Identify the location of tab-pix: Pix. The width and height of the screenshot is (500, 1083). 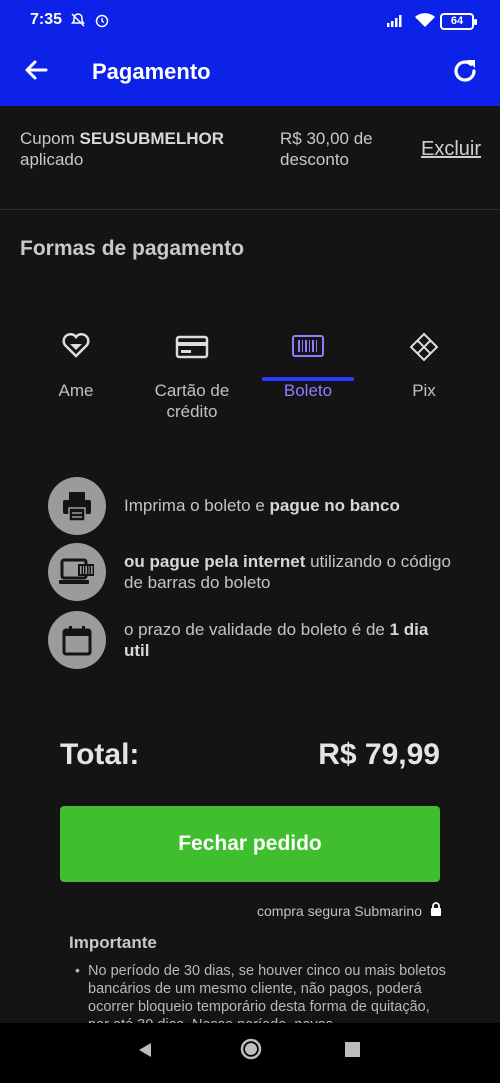
(424, 360).